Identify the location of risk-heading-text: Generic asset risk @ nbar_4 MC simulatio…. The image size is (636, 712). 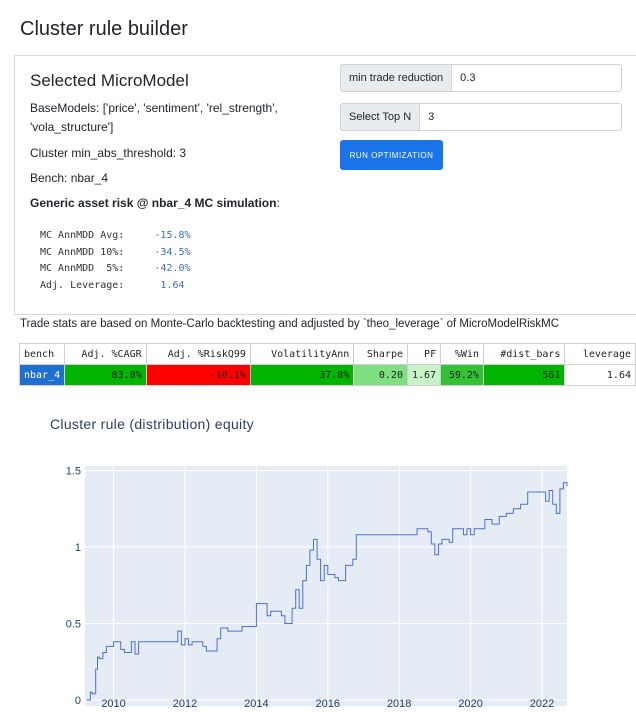
(153, 203).